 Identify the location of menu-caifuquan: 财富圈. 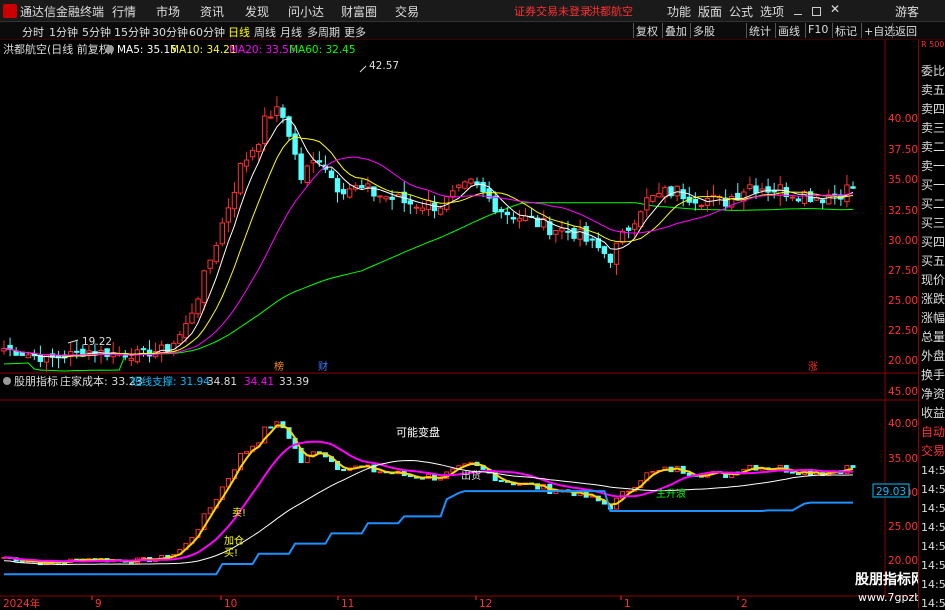
(359, 11).